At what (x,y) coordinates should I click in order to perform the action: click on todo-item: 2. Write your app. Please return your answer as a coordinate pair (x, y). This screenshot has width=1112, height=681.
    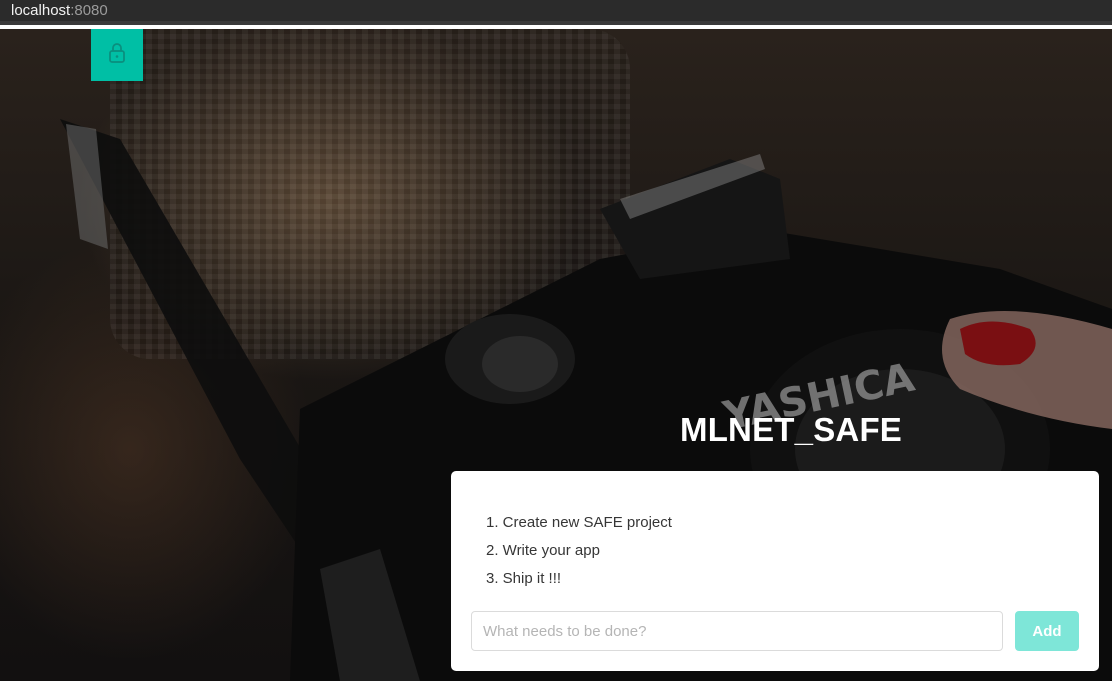
    Looking at the image, I should click on (543, 550).